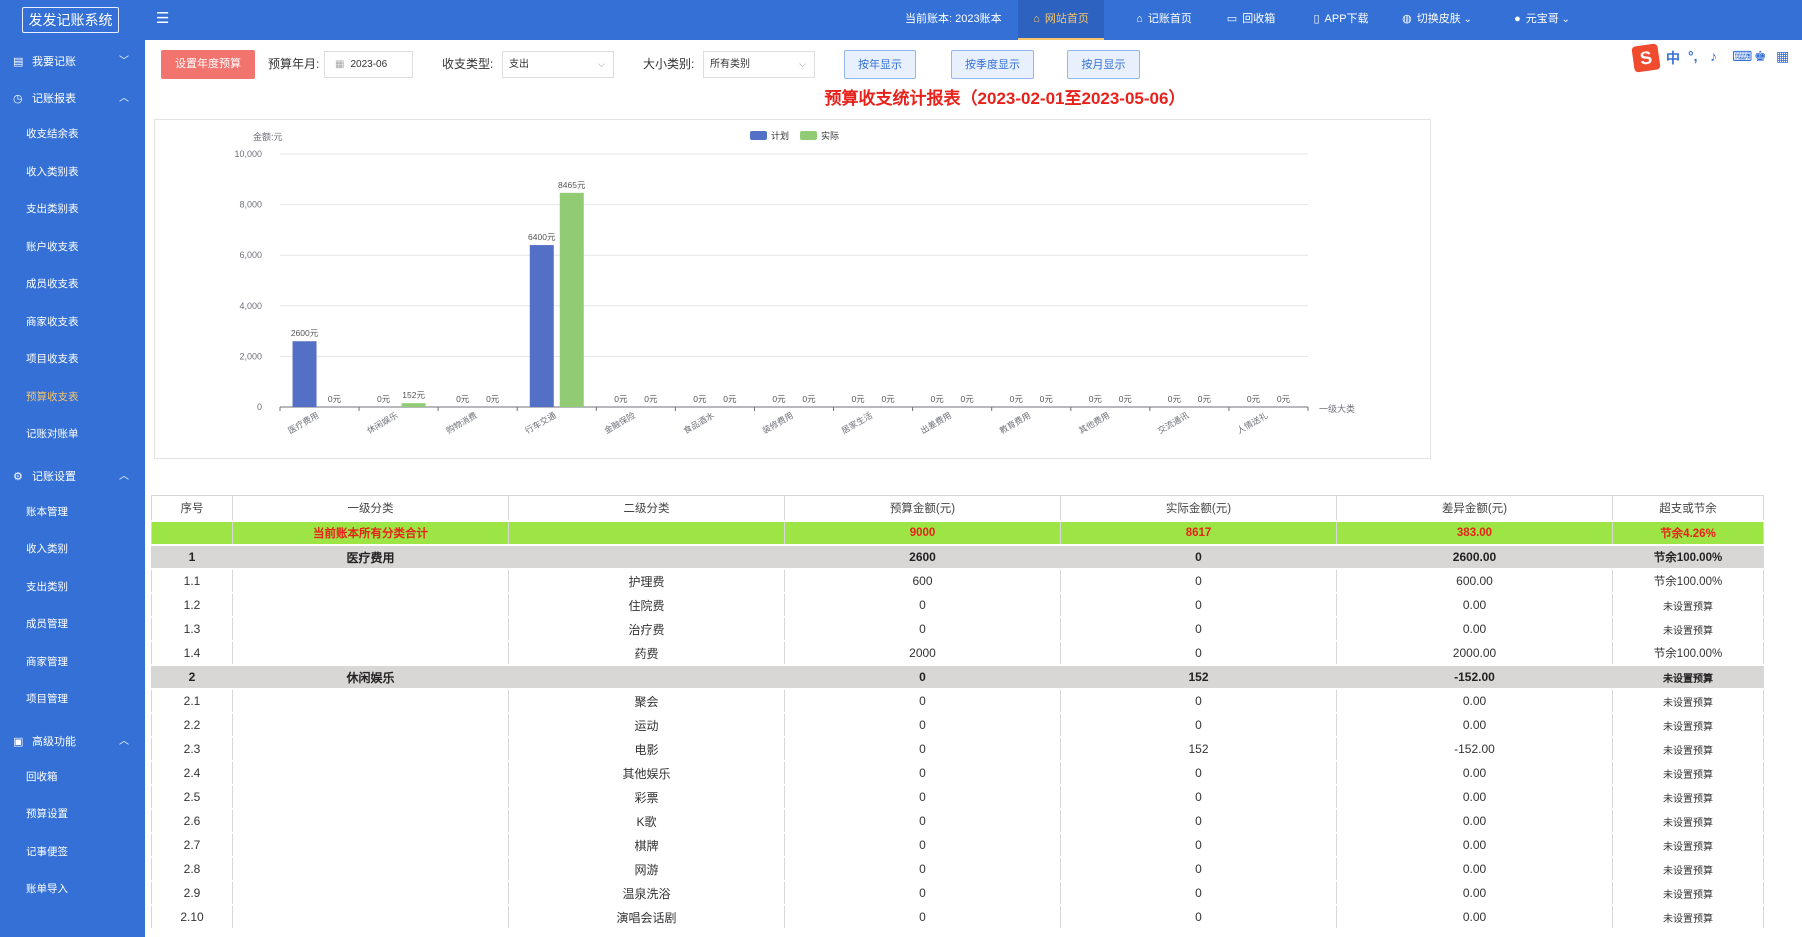 Image resolution: width=1802 pixels, height=937 pixels. Describe the element at coordinates (1474, 749) in the screenshot. I see `table-cell: -152.00` at that location.